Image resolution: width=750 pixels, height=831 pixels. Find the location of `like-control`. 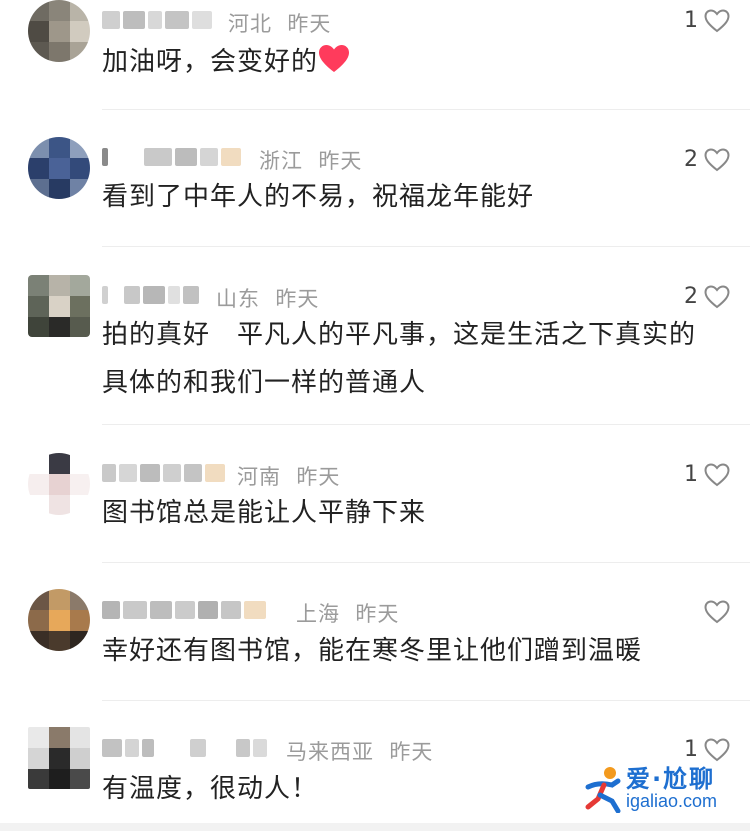

like-control is located at coordinates (708, 612).